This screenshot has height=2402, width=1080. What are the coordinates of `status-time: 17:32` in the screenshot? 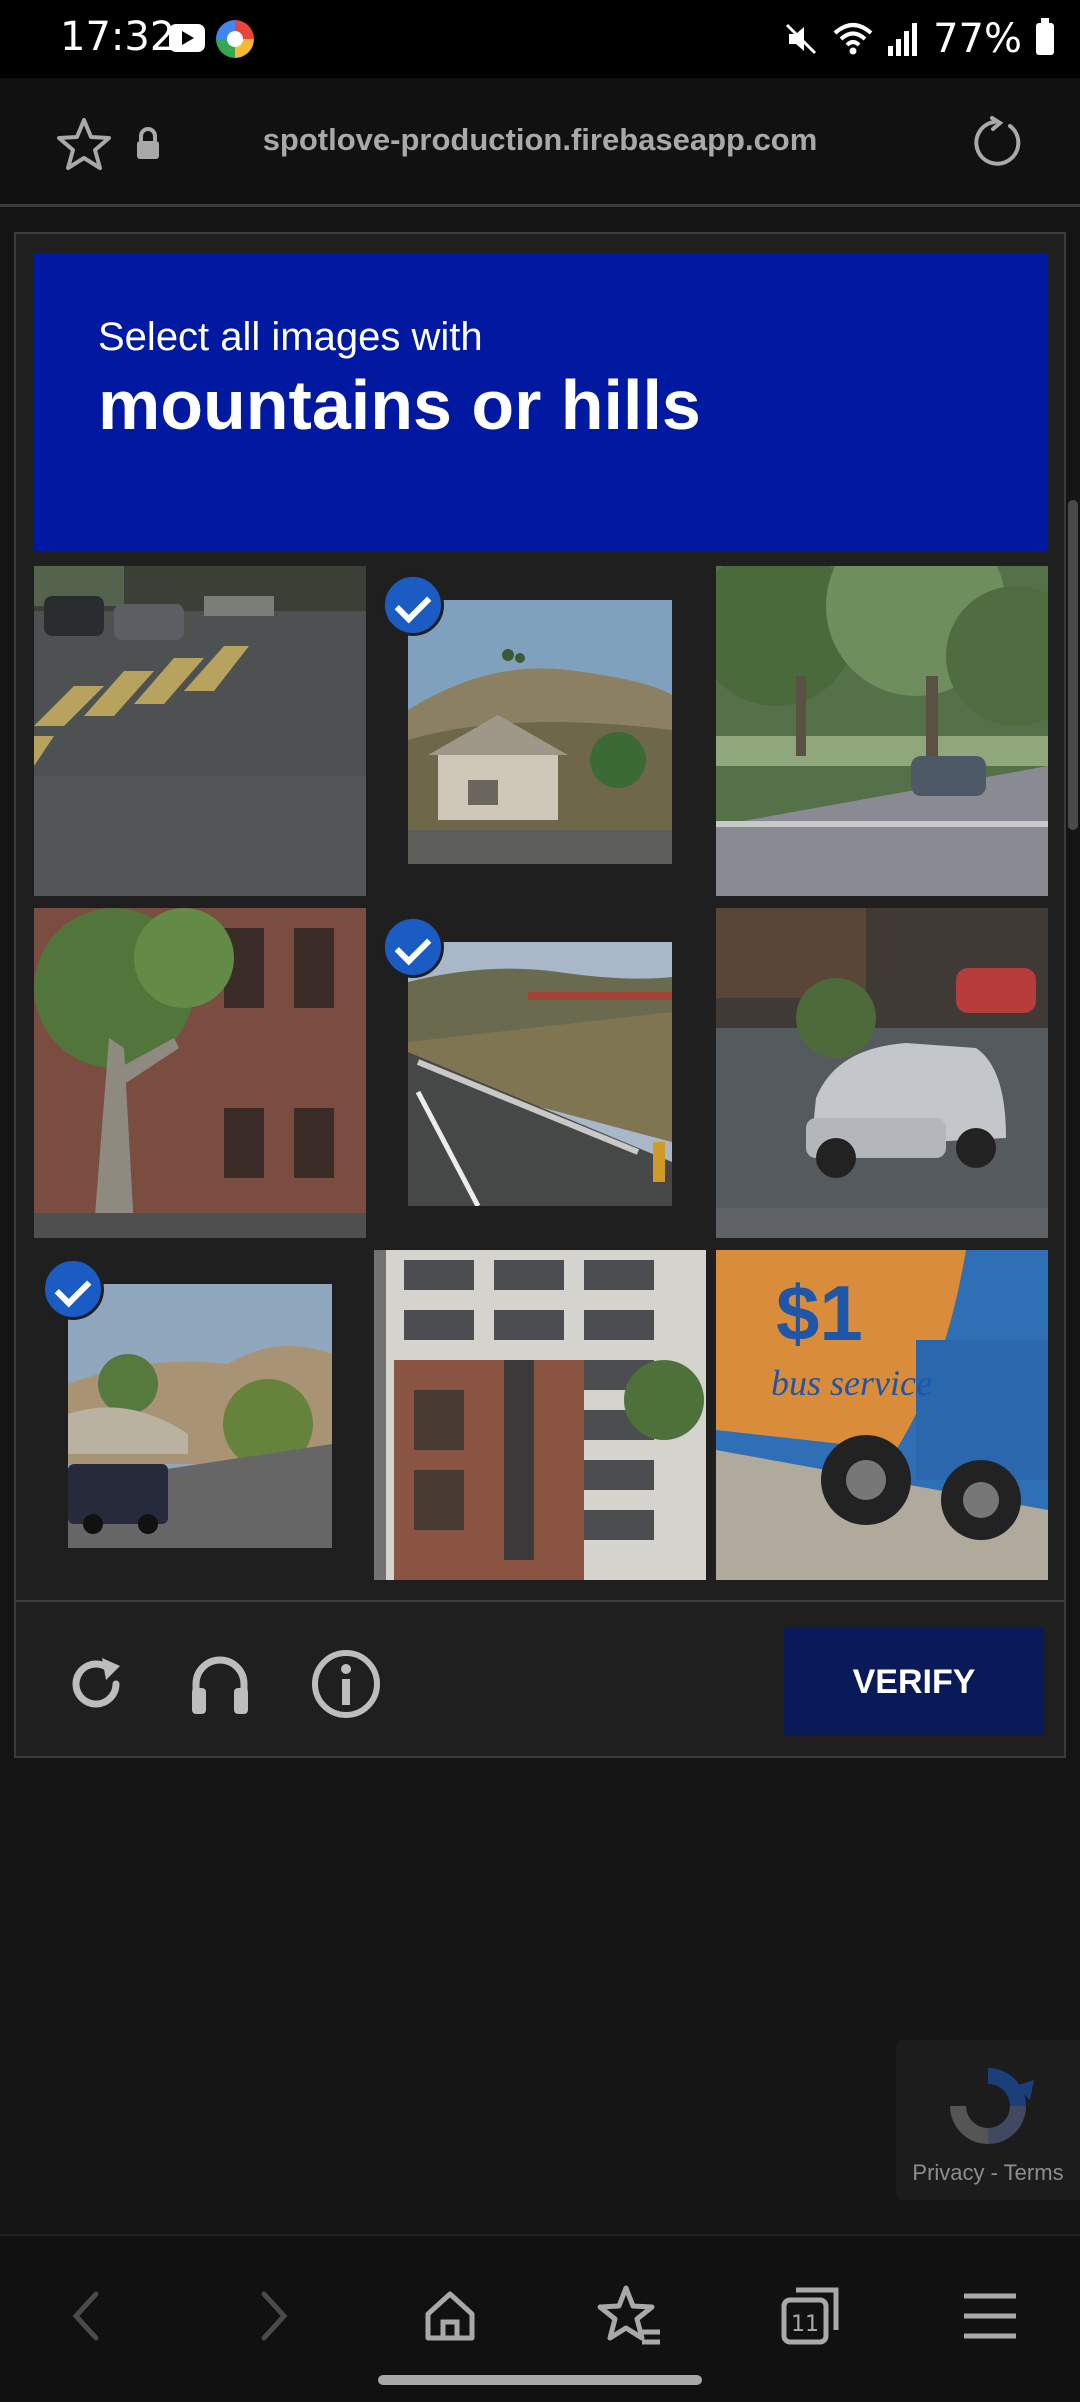 It's located at (118, 37).